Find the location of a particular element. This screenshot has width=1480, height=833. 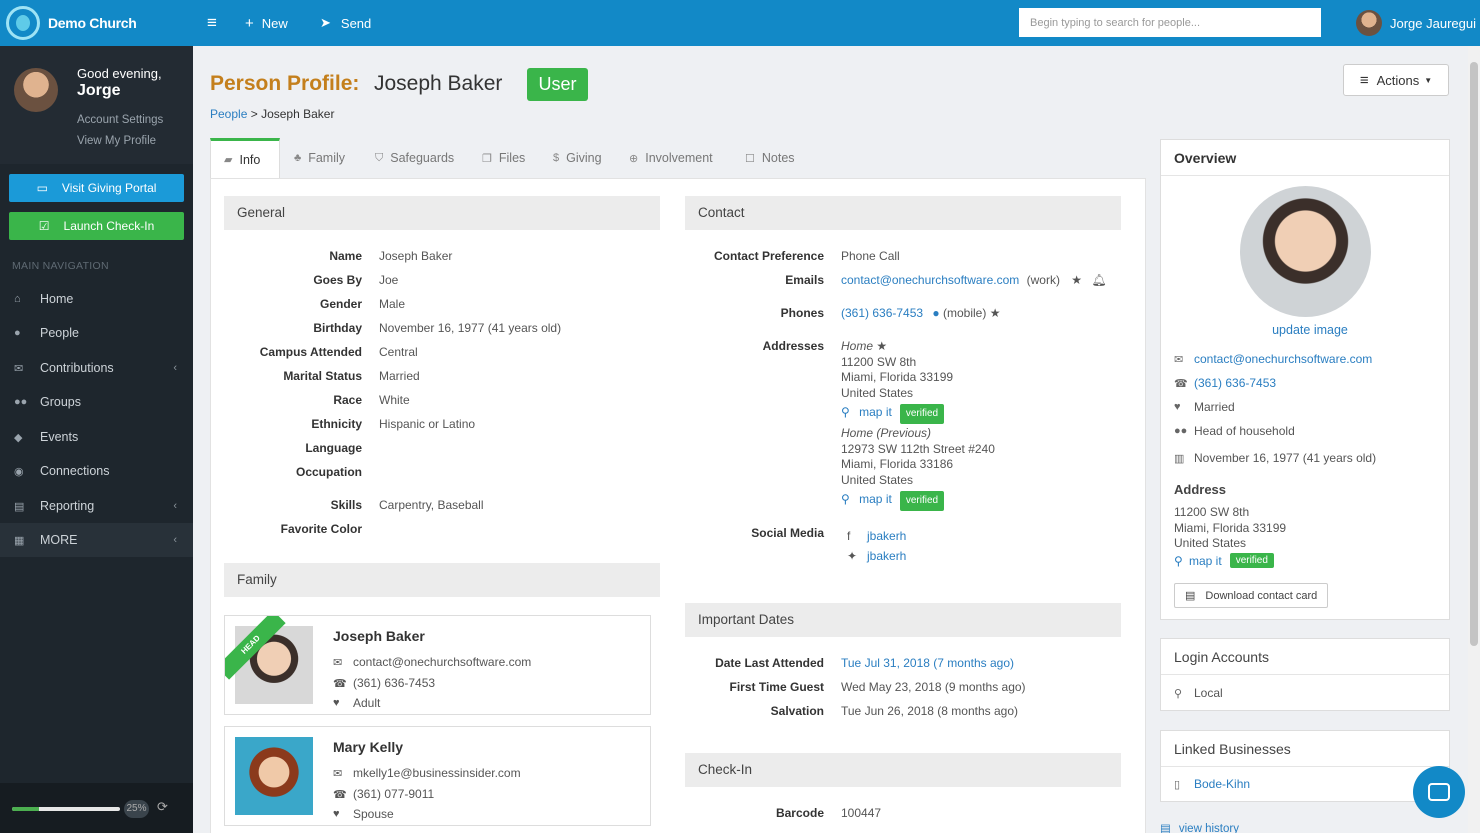

refresh-icon: ⟳ is located at coordinates (162, 807).